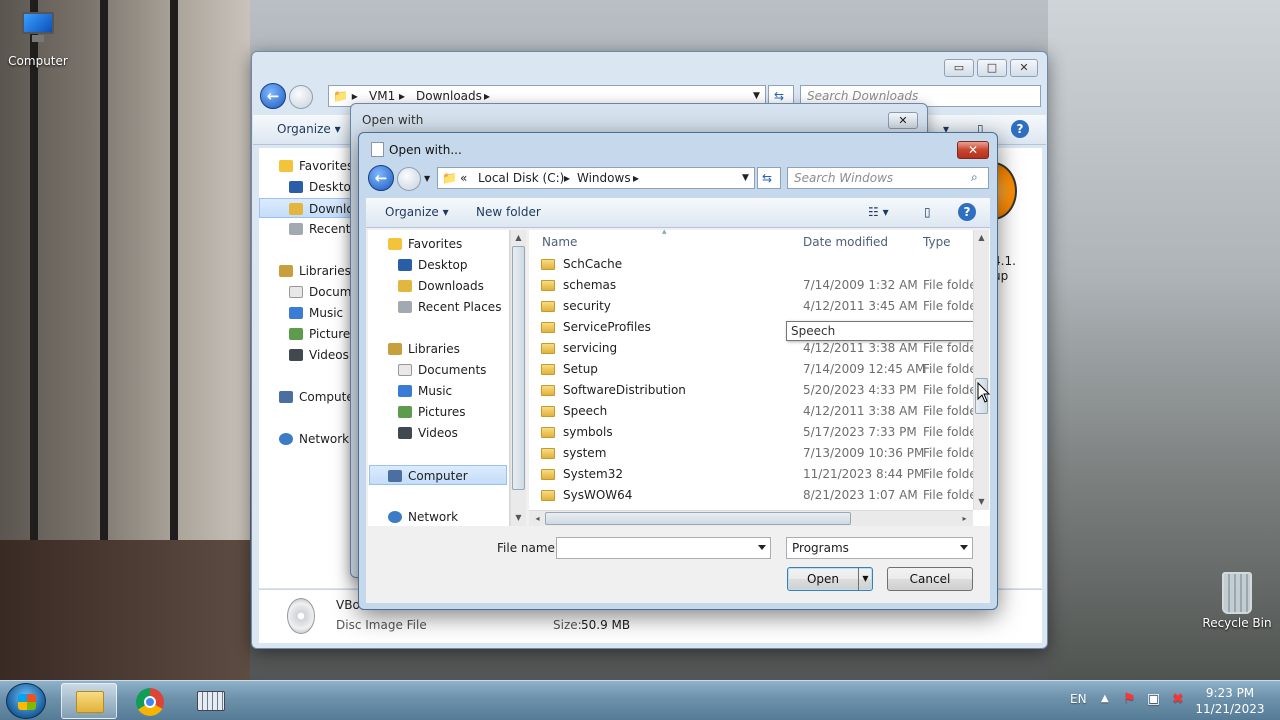  I want to click on nav-documents: Documents, so click(442, 370).